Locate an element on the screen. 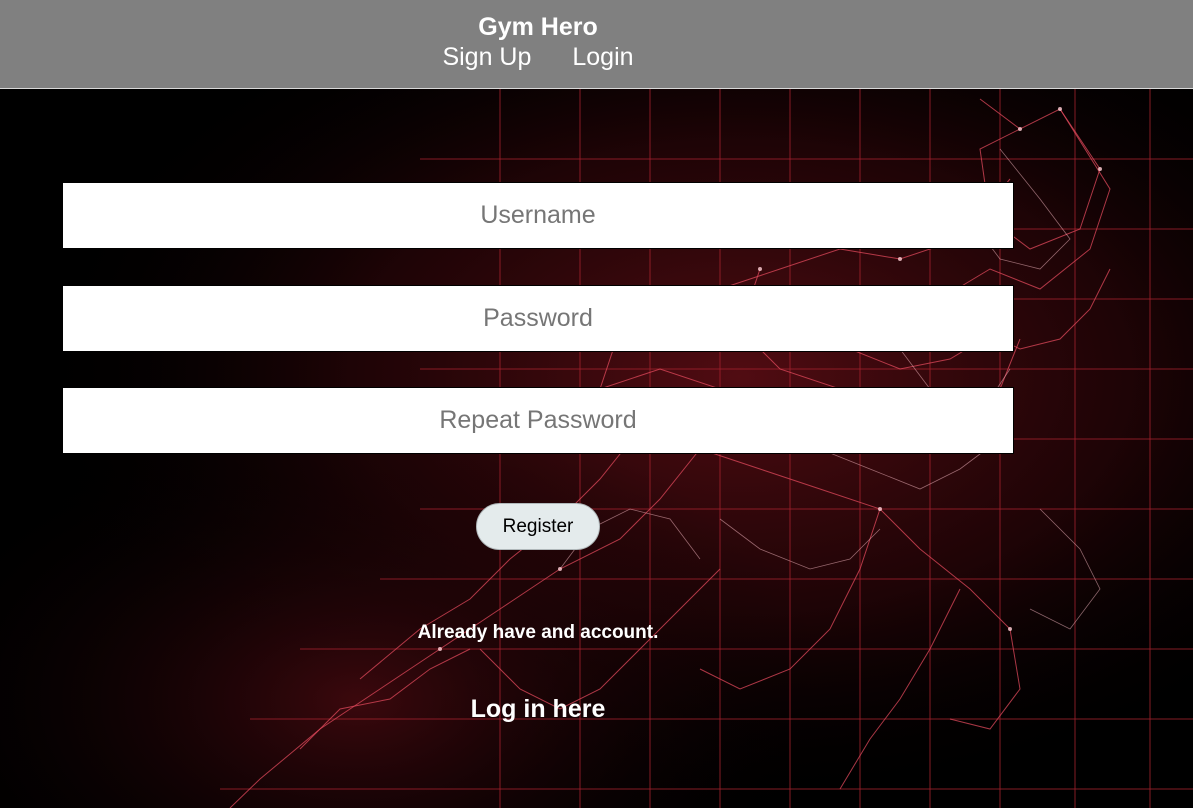  app-title: Gym Hero is located at coordinates (538, 27).